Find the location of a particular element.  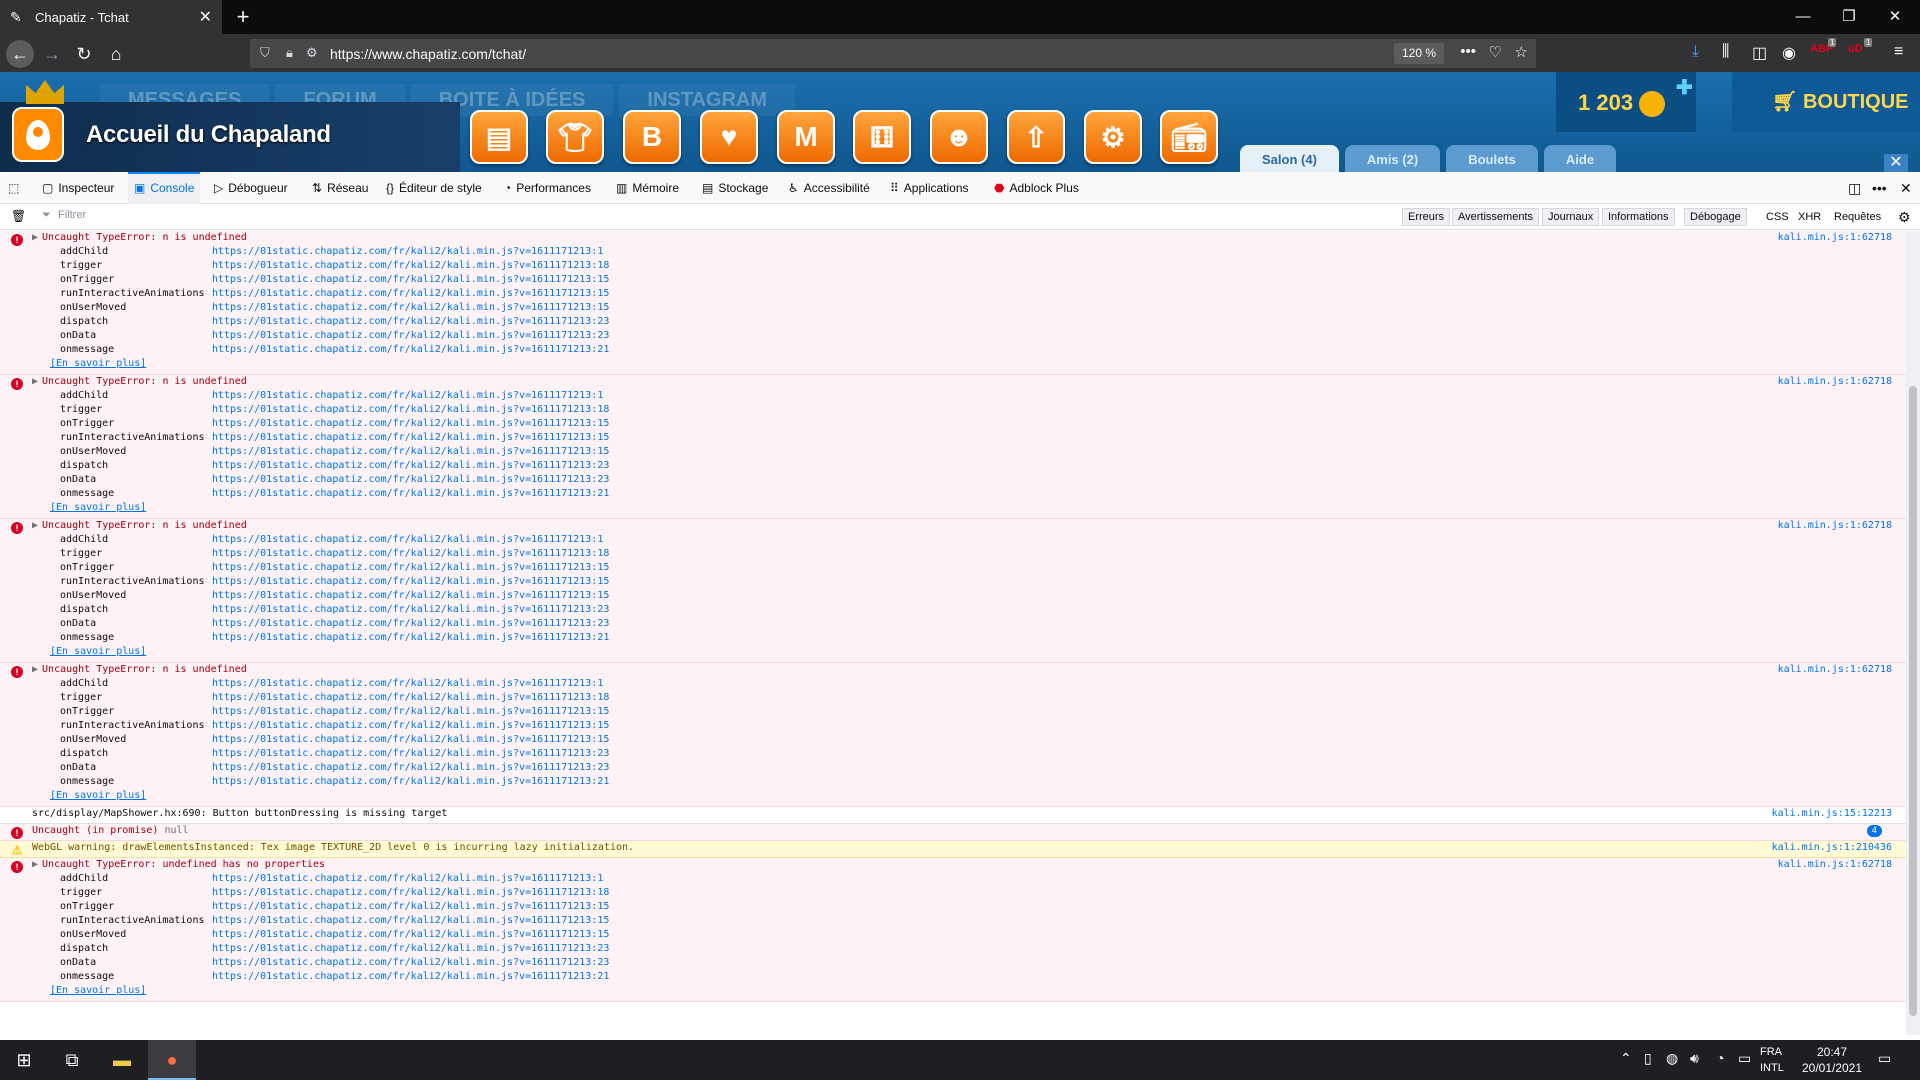

network-status-icon: ◍ is located at coordinates (1672, 1058).